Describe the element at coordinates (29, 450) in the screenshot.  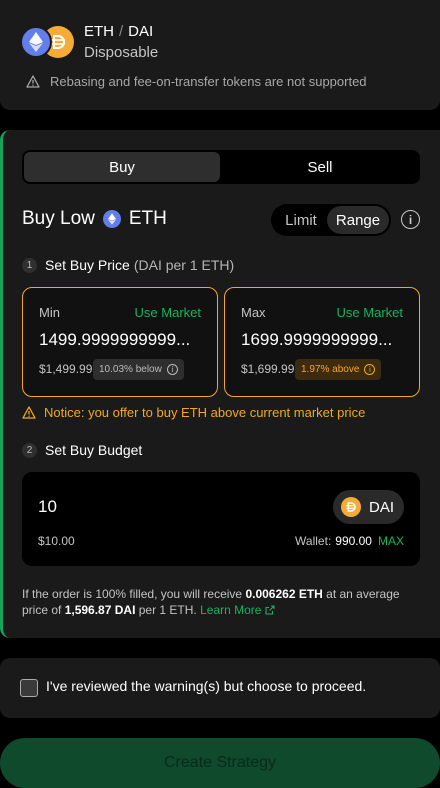
I see `step-number: 2` at that location.